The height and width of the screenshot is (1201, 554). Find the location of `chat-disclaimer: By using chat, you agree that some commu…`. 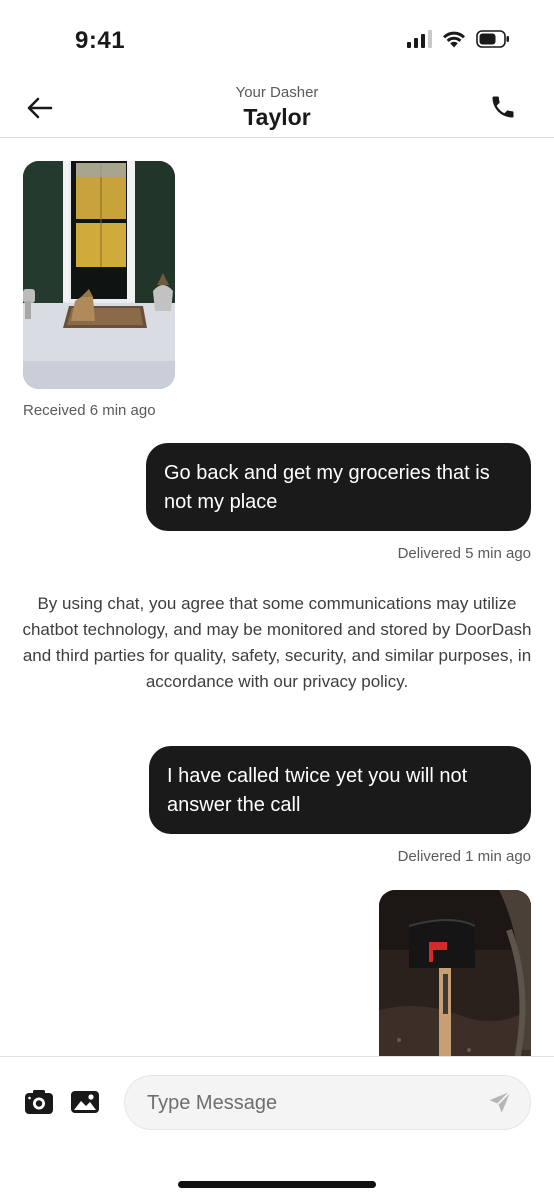

chat-disclaimer: By using chat, you agree that some commu… is located at coordinates (277, 642).